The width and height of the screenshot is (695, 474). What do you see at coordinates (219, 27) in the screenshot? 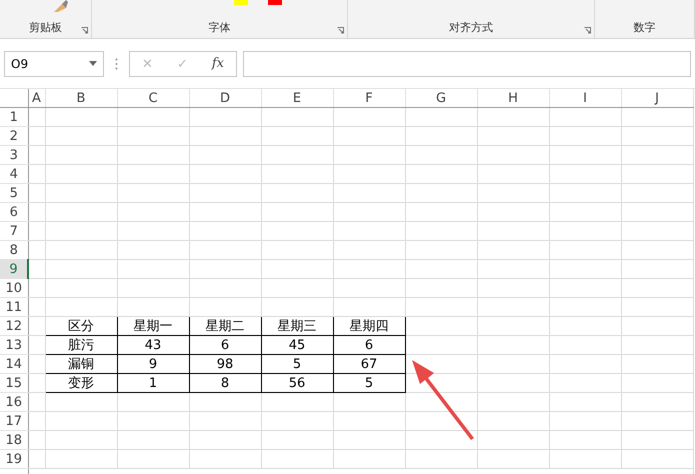
I see `group-label: 字体` at bounding box center [219, 27].